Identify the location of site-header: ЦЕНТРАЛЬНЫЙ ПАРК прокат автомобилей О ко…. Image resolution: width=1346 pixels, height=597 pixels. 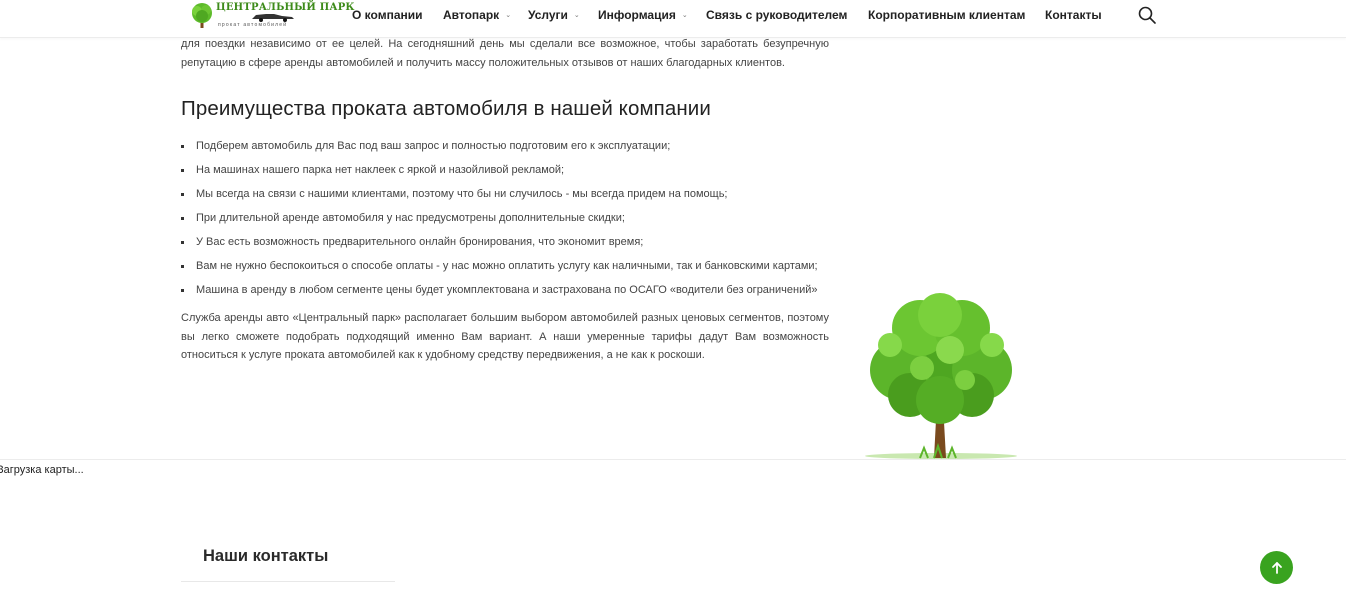
(673, 19).